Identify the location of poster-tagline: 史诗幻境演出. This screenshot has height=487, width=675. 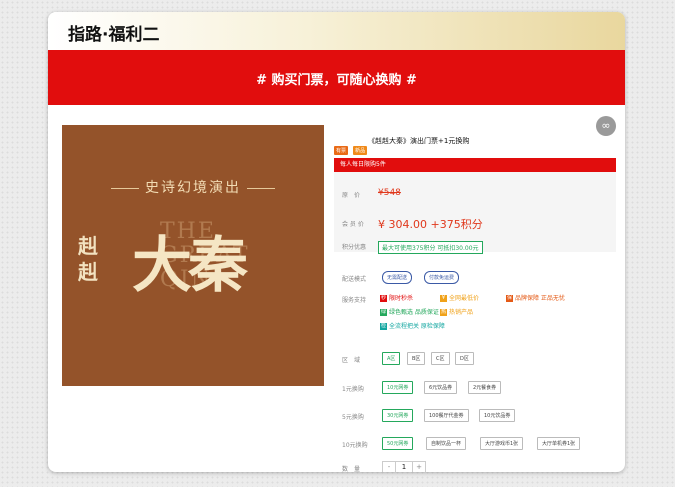
(193, 188).